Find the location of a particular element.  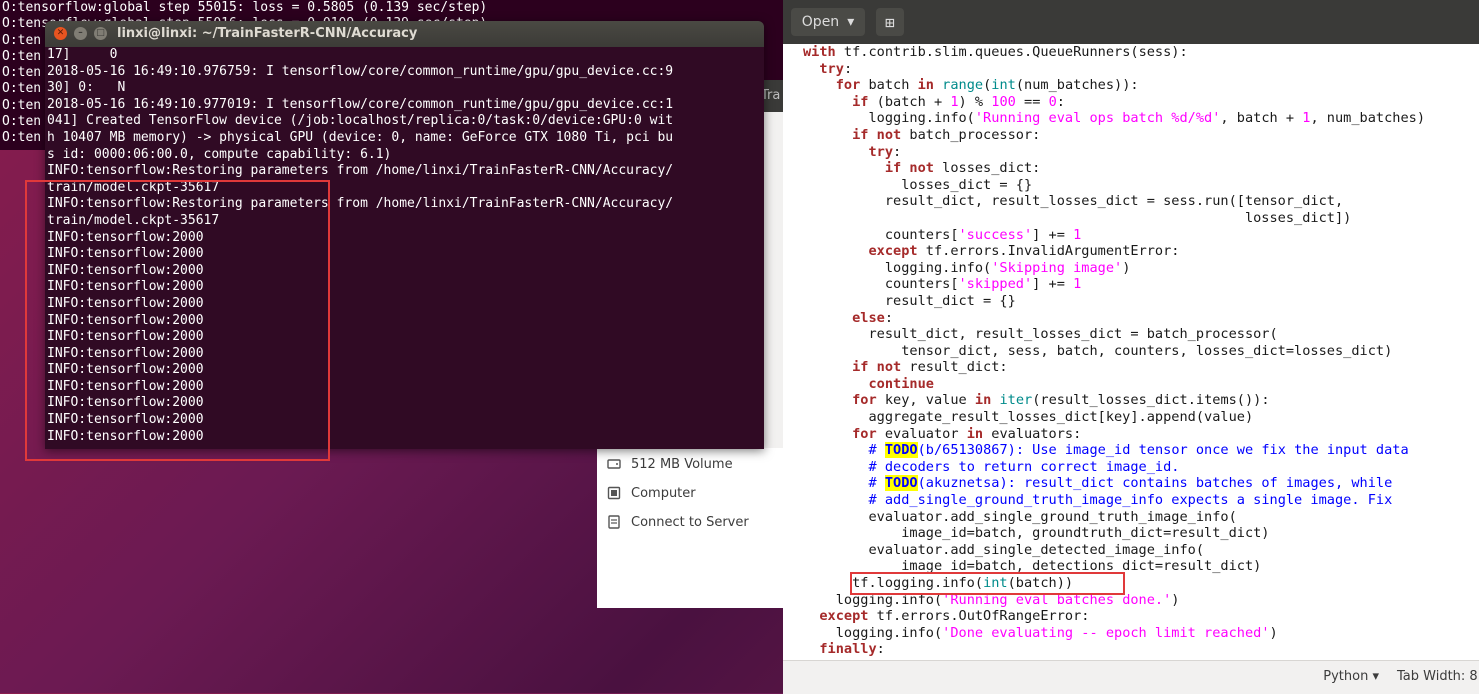

code-line: except tf.errors.OutOfRangeError: is located at coordinates (954, 616).